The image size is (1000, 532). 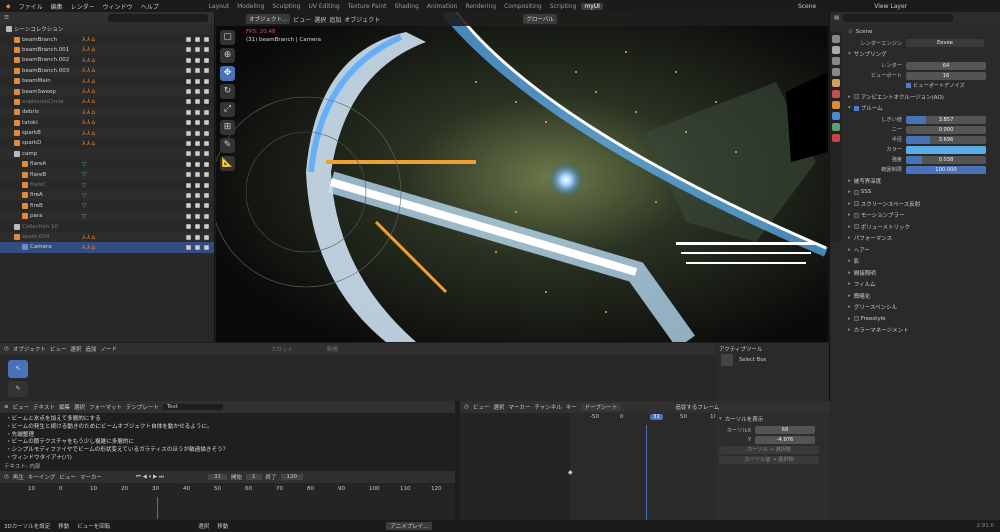 I want to click on outliner-root: シーンコレクション, so click(x=107, y=29).